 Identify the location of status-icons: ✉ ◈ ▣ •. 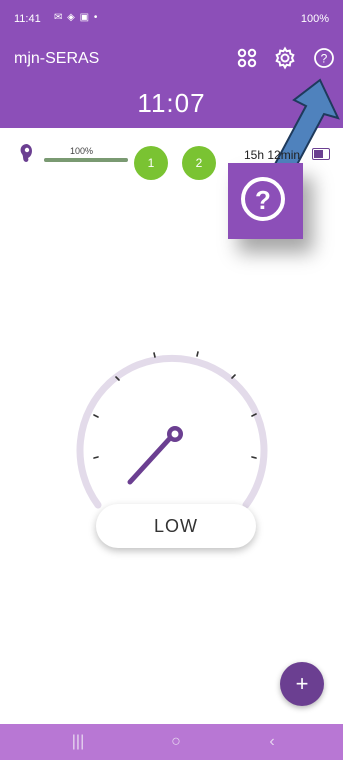
(76, 17).